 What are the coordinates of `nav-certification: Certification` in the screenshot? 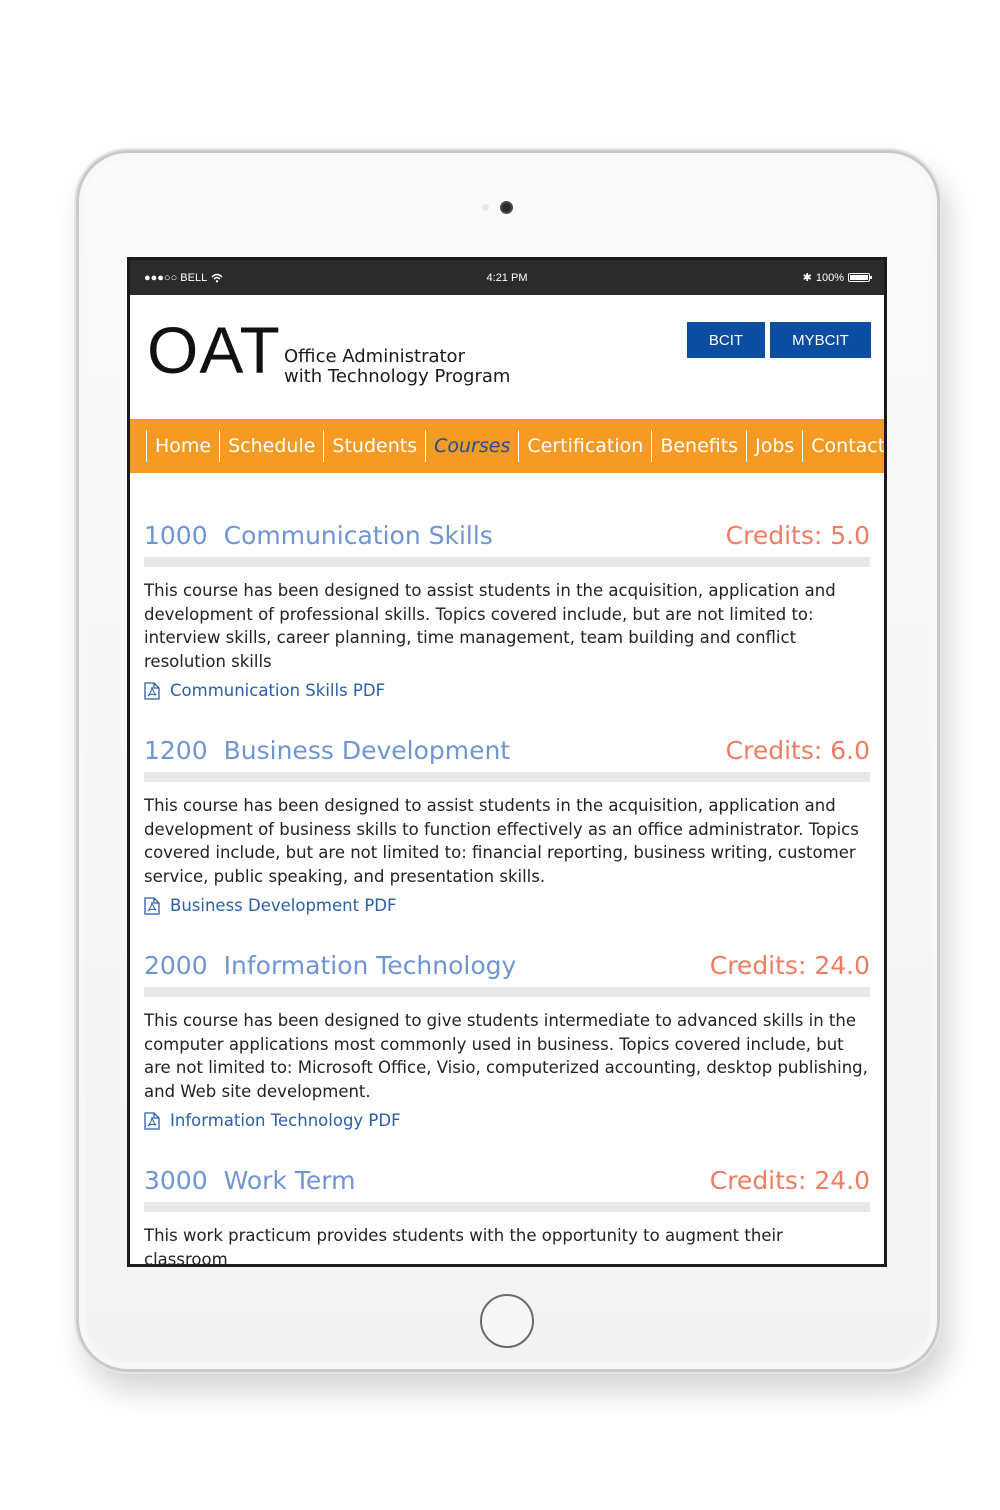 It's located at (584, 446).